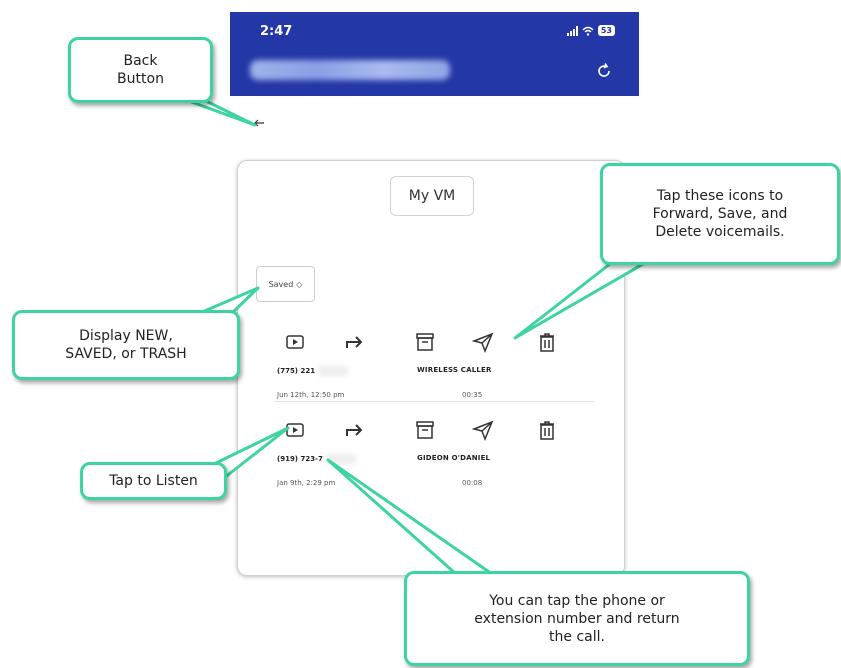 Image resolution: width=841 pixels, height=668 pixels. I want to click on page-title: My VM, so click(432, 196).